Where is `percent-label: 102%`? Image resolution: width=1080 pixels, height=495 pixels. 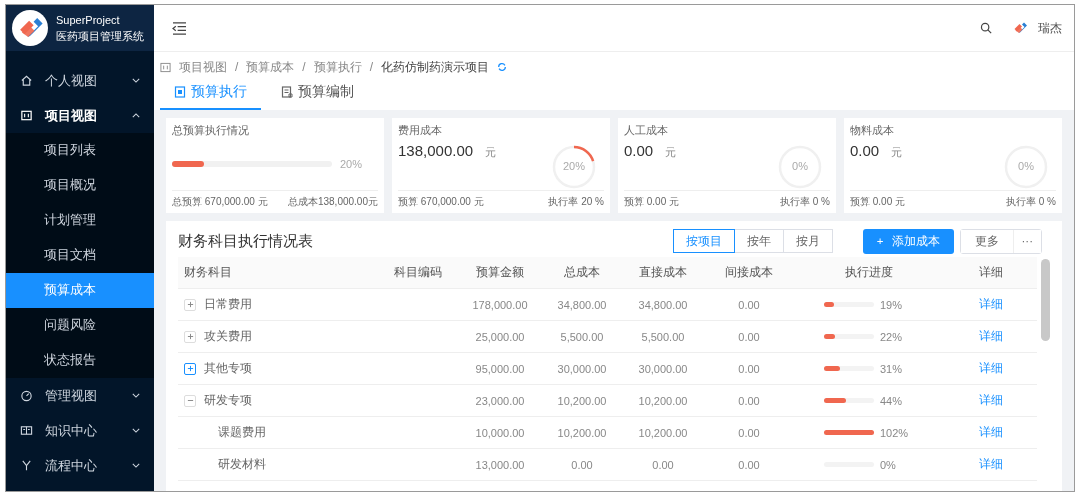 percent-label: 102% is located at coordinates (894, 432).